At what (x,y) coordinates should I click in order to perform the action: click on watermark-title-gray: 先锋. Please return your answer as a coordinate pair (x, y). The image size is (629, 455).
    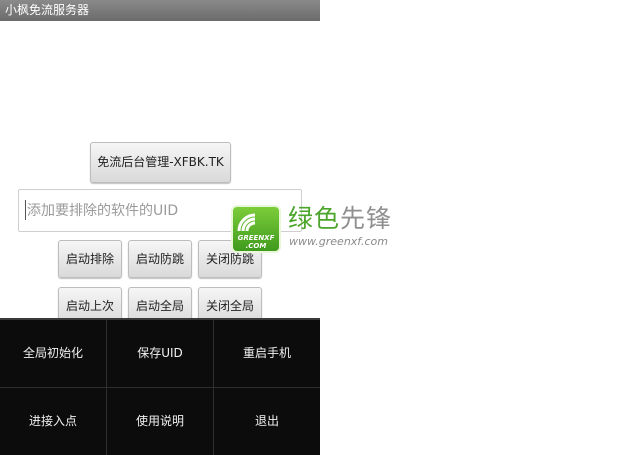
    Looking at the image, I should click on (366, 218).